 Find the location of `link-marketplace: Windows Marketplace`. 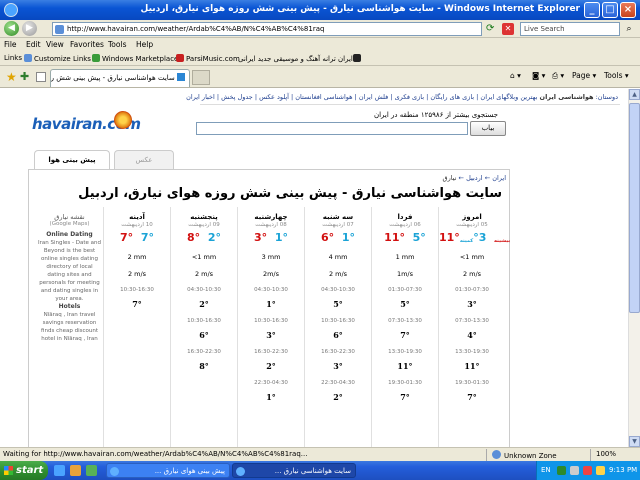

link-marketplace: Windows Marketplace is located at coordinates (135, 58).